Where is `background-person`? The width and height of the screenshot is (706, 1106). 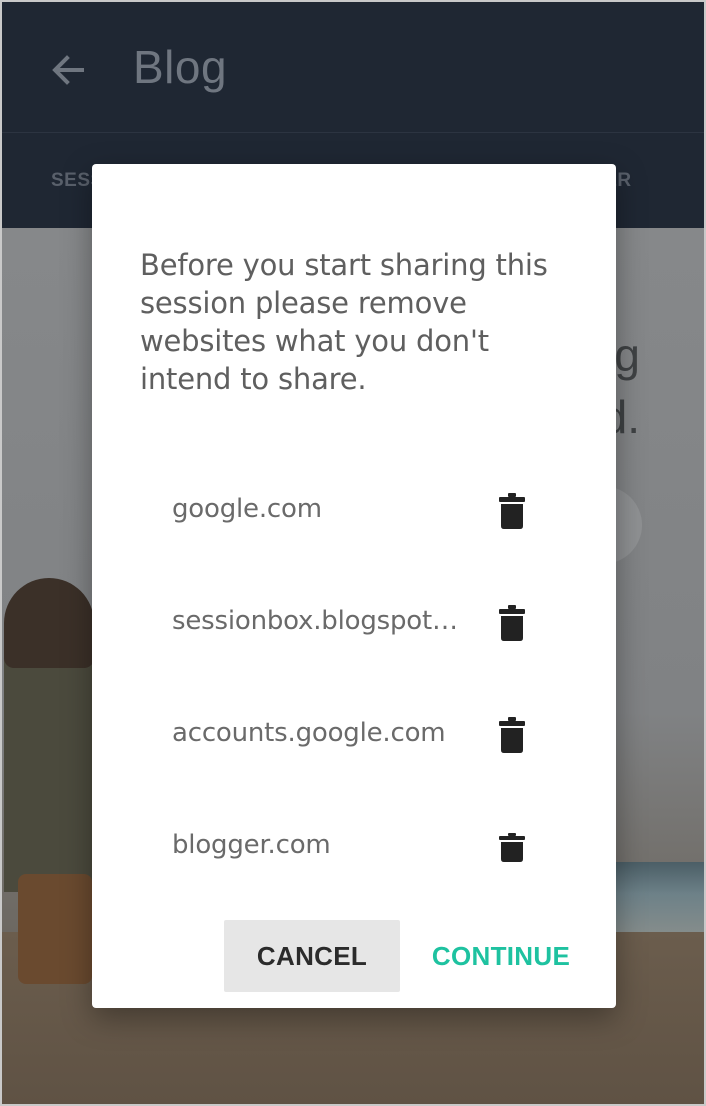 background-person is located at coordinates (49, 767).